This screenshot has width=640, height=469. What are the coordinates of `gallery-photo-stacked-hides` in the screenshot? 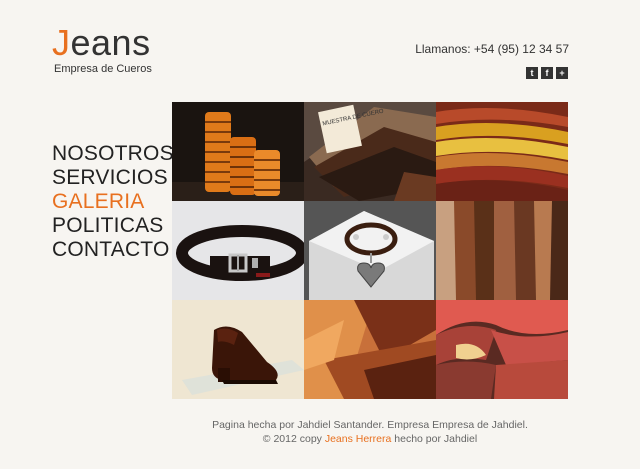 It's located at (502, 151).